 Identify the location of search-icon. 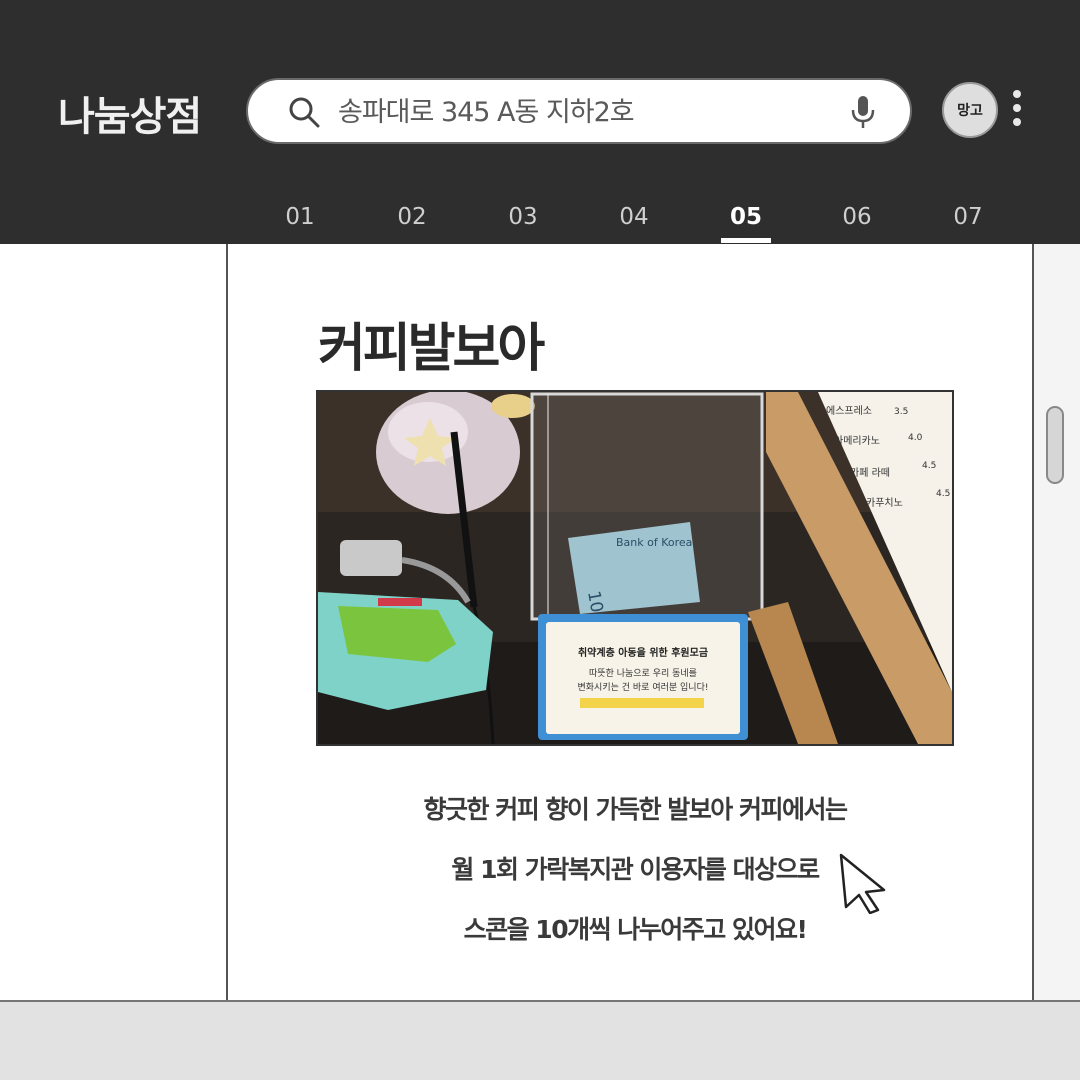
(304, 112).